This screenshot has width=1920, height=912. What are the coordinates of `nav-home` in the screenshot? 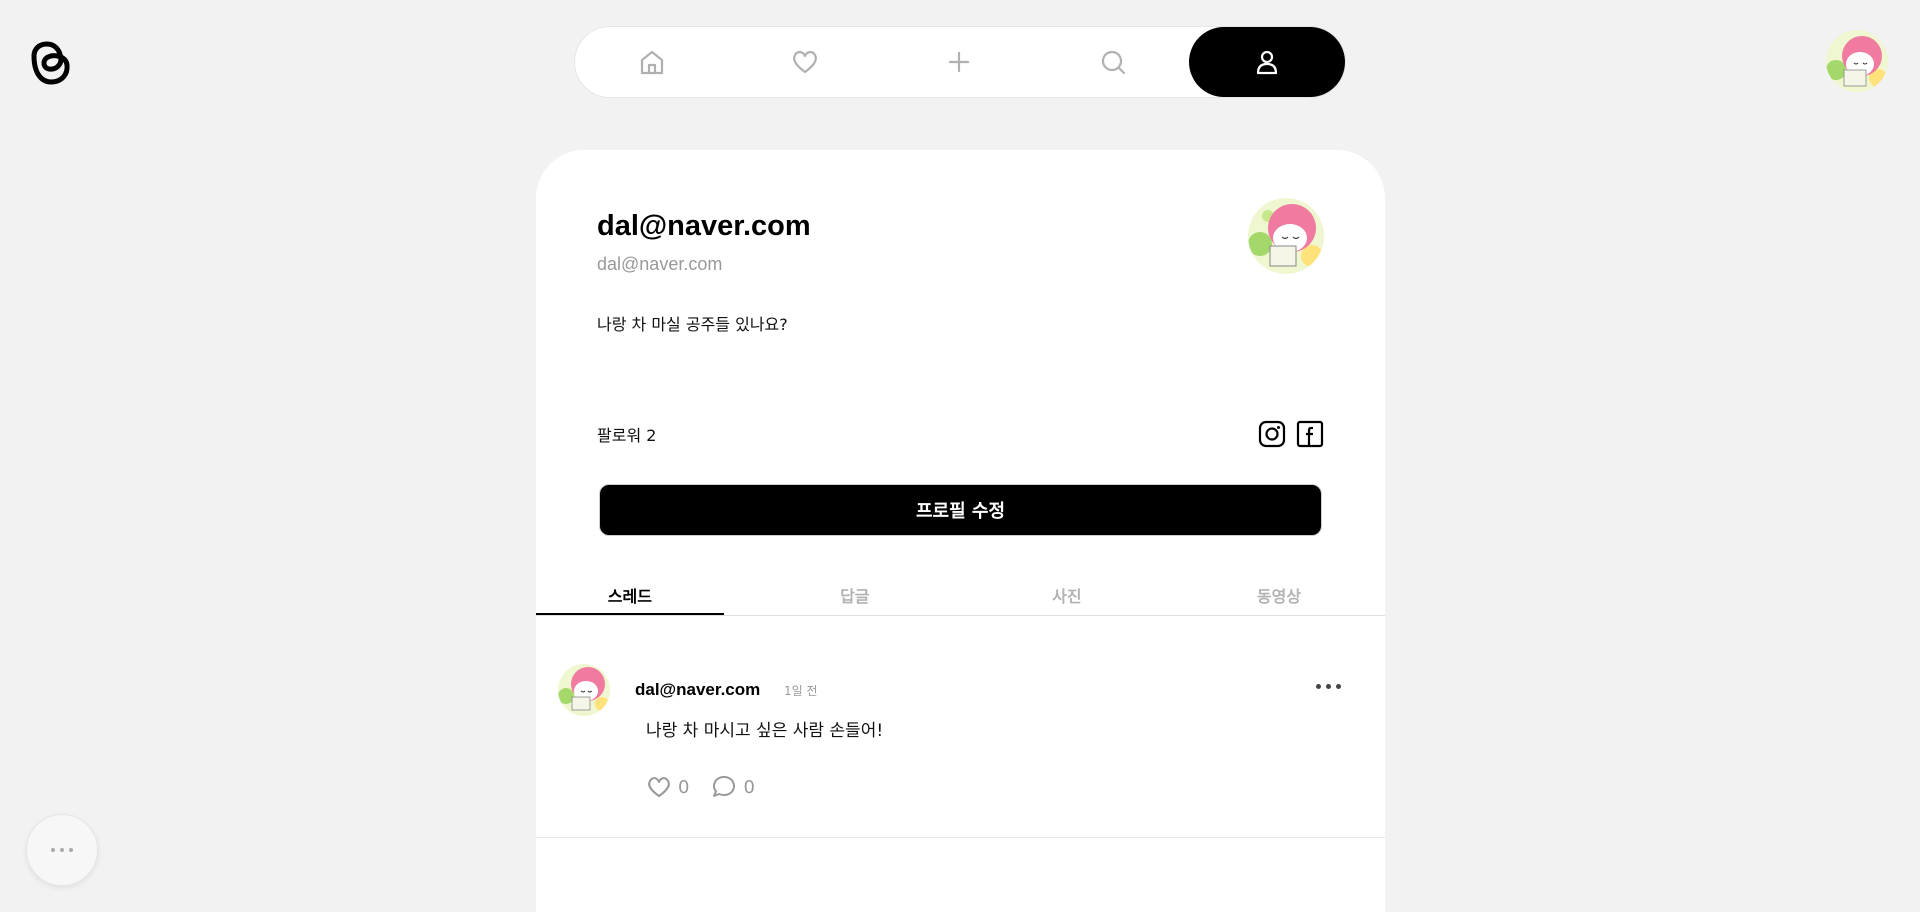 It's located at (652, 62).